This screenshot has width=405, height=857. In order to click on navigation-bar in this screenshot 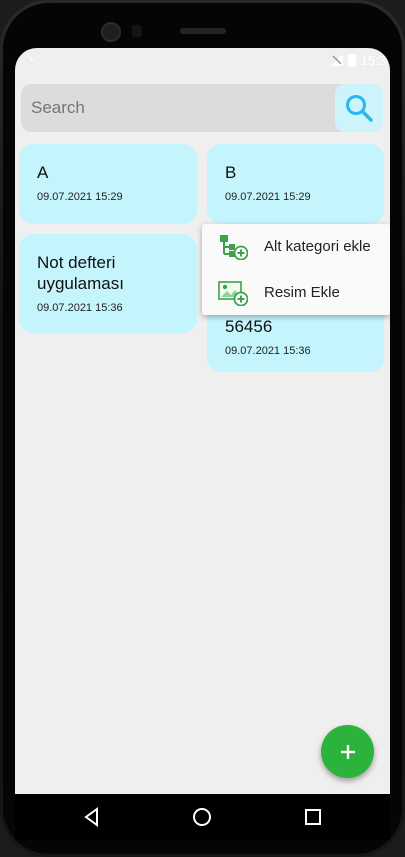, I will do `click(202, 817)`.